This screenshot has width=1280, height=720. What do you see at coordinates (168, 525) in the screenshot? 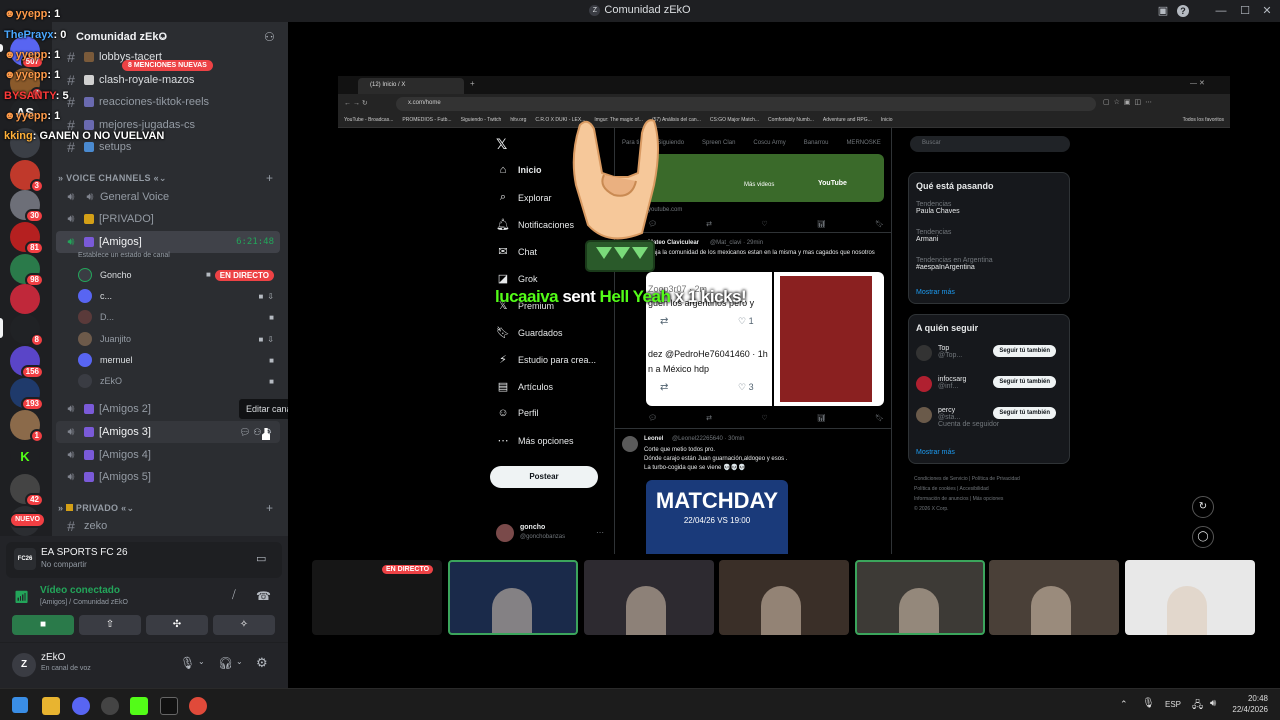
I see `channel-zeko: # zeko` at bounding box center [168, 525].